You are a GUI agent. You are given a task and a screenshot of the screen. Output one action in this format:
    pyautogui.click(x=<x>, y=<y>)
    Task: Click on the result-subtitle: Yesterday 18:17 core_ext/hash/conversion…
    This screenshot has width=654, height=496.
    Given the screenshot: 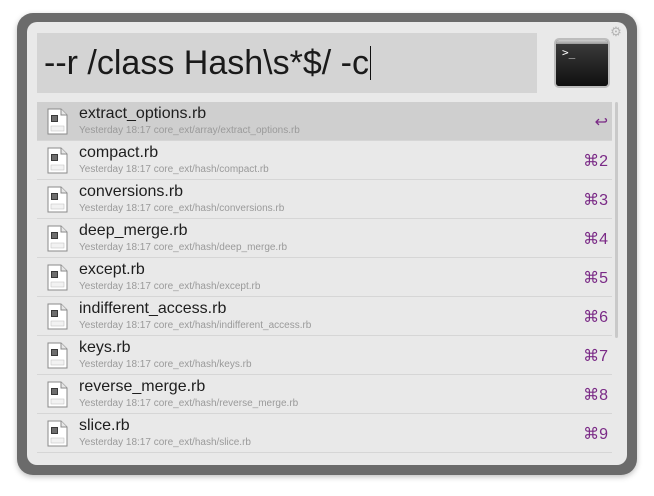 What is the action you would take?
    pyautogui.click(x=182, y=208)
    